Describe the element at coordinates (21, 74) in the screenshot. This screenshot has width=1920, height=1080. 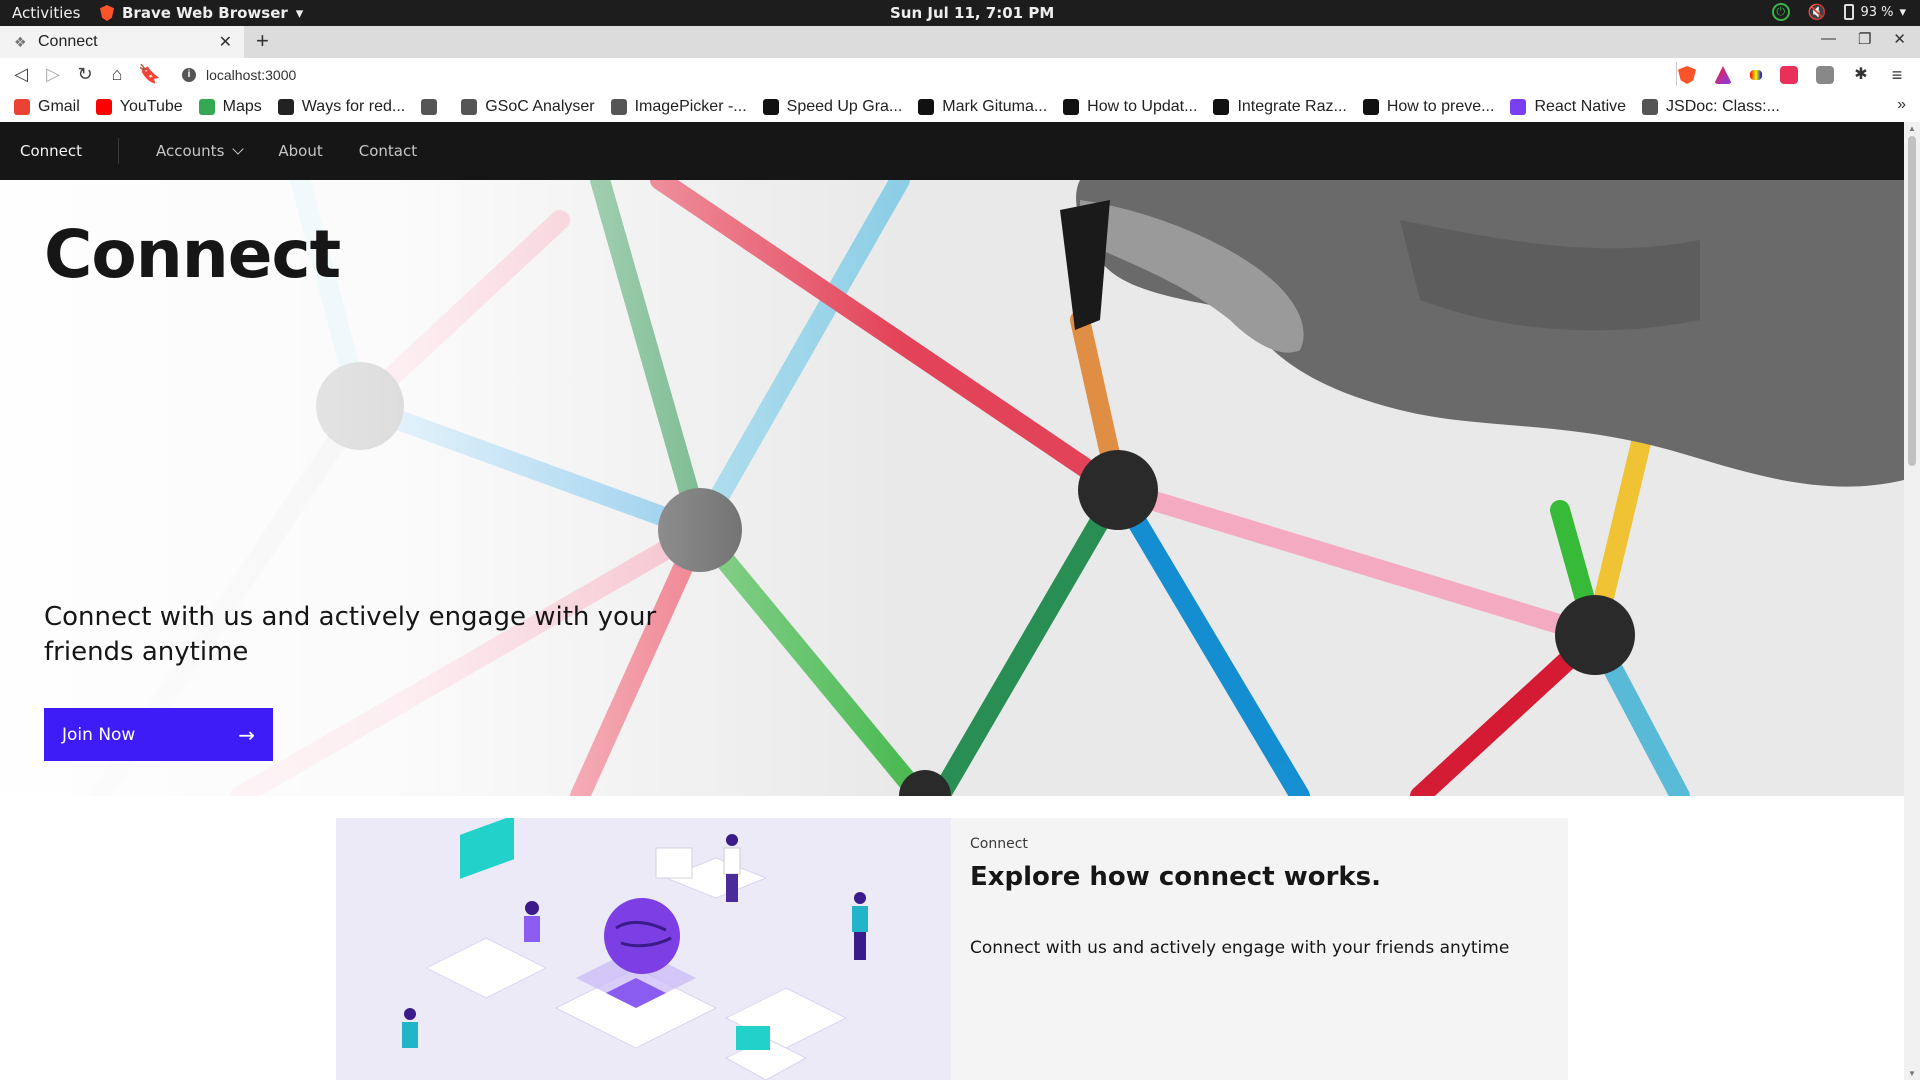
I see `back-icon: ◁` at that location.